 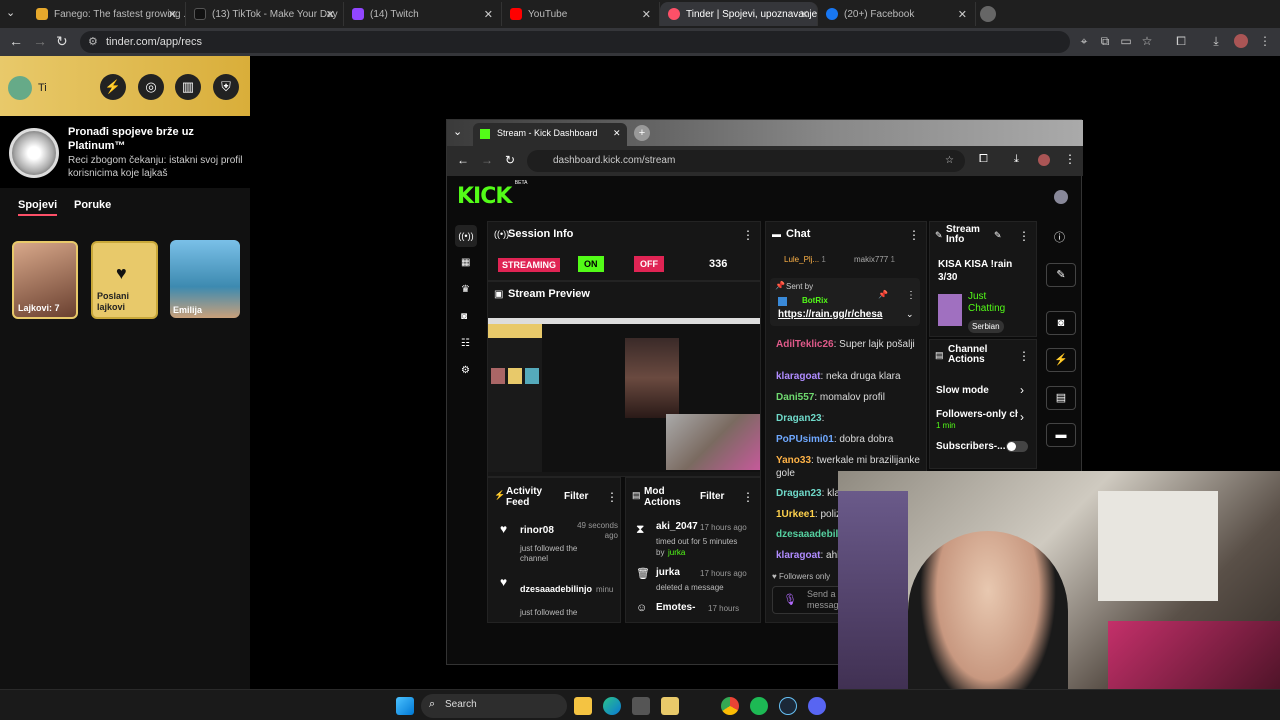 What do you see at coordinates (739, 14) in the screenshot?
I see `tab-tinder: Tinder | Spojevi, upoznavanje p ✕` at bounding box center [739, 14].